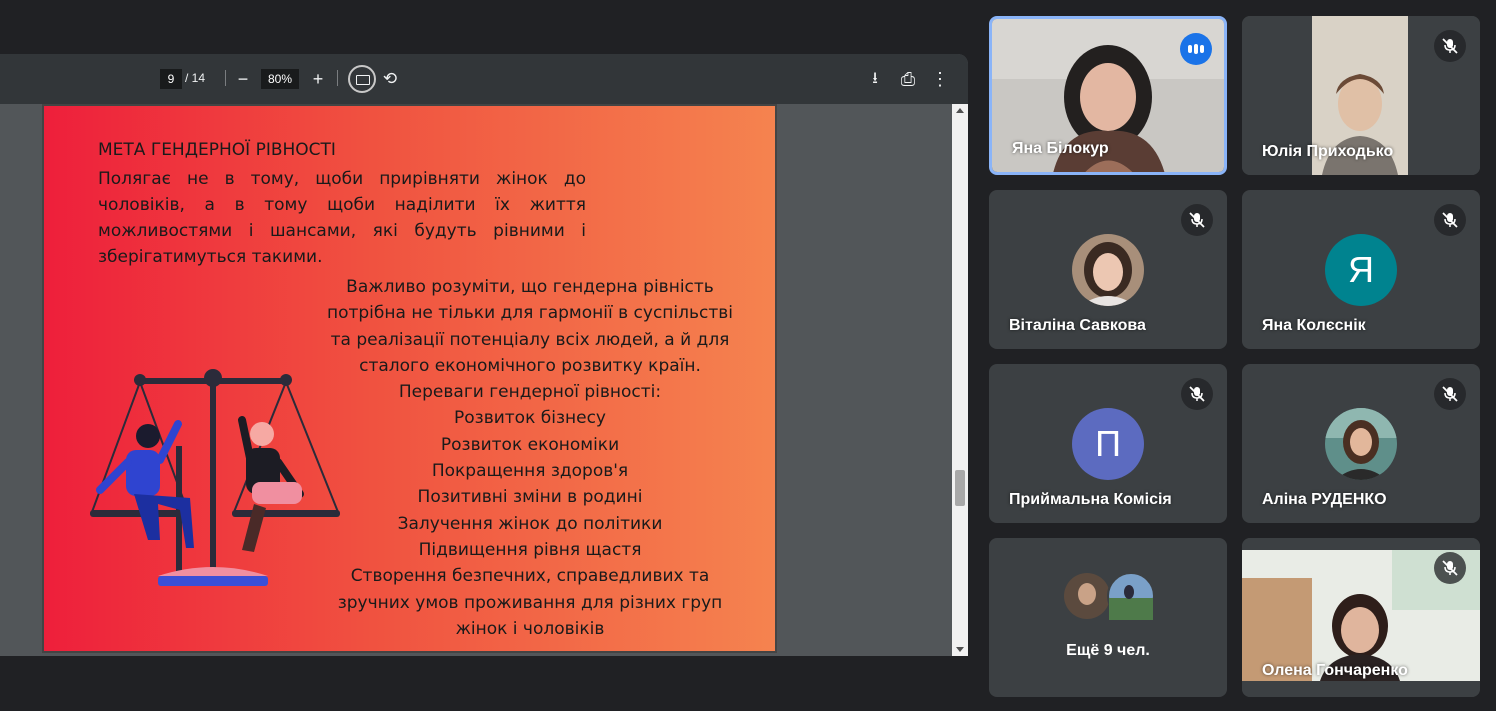 The image size is (1496, 711). What do you see at coordinates (530, 392) in the screenshot?
I see `slide-line: Переваги гендерної рівності:` at bounding box center [530, 392].